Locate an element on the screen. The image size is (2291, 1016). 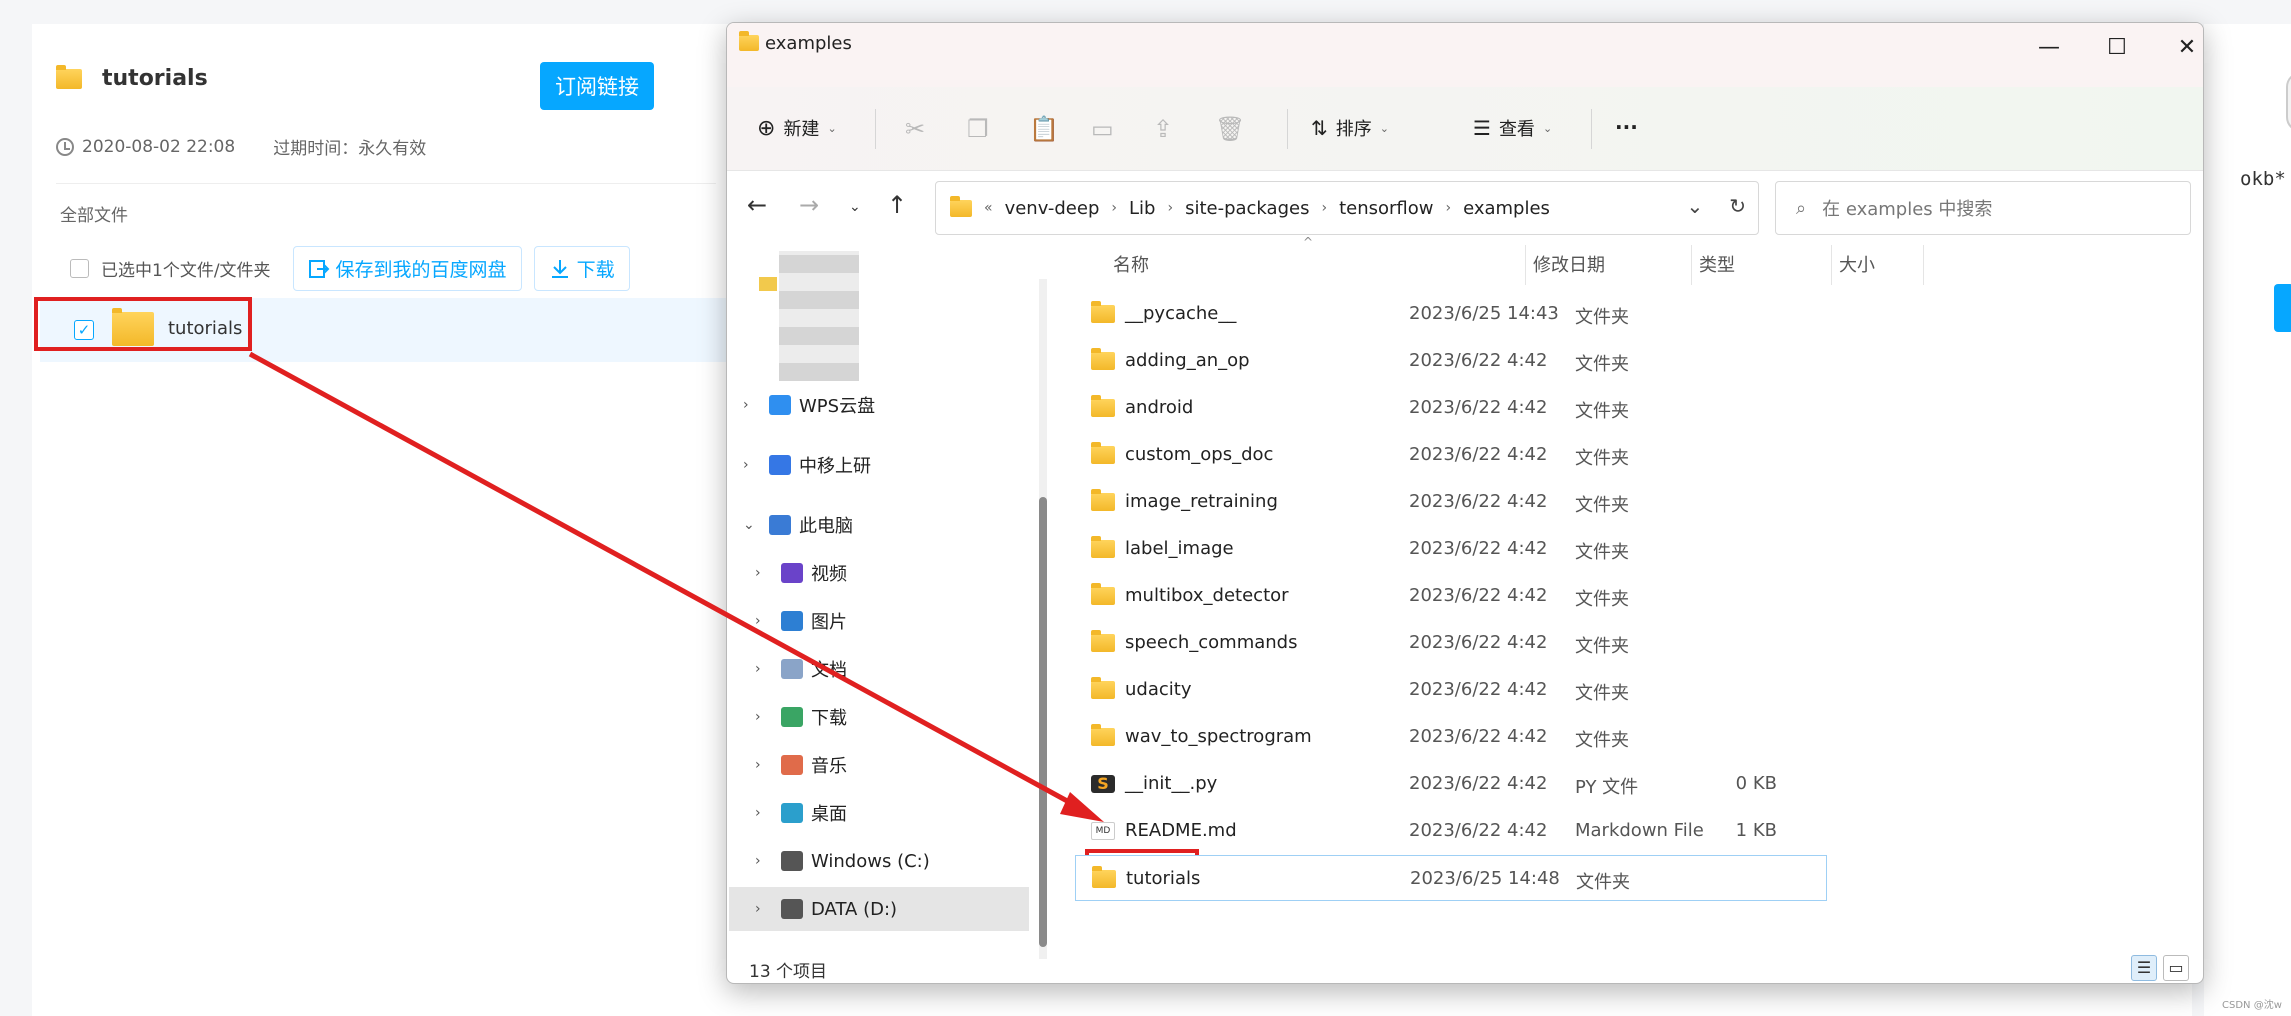
chevron-down-icon: ⌄ is located at coordinates (749, 525).